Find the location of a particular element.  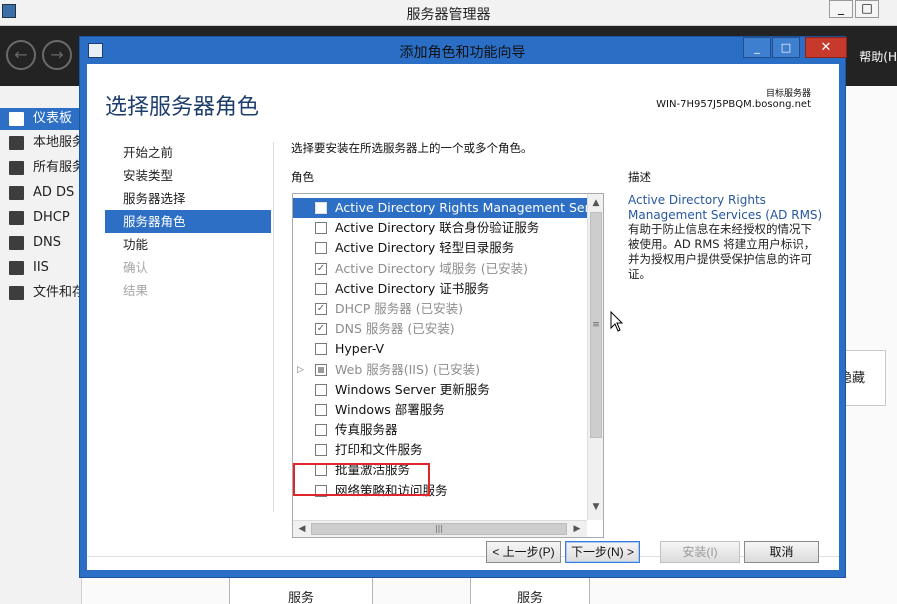

role-wsus: Windows Server 更新服务 is located at coordinates (440, 390).